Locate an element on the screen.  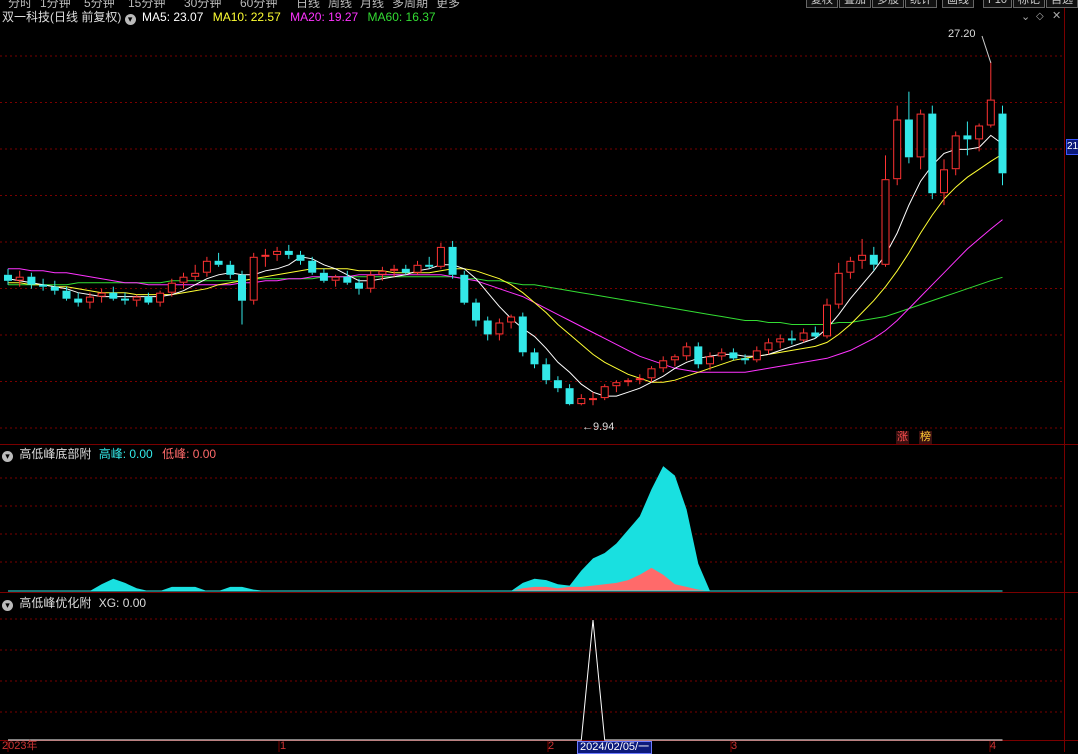
x-axis-label-year: 2023年 is located at coordinates (20, 746).